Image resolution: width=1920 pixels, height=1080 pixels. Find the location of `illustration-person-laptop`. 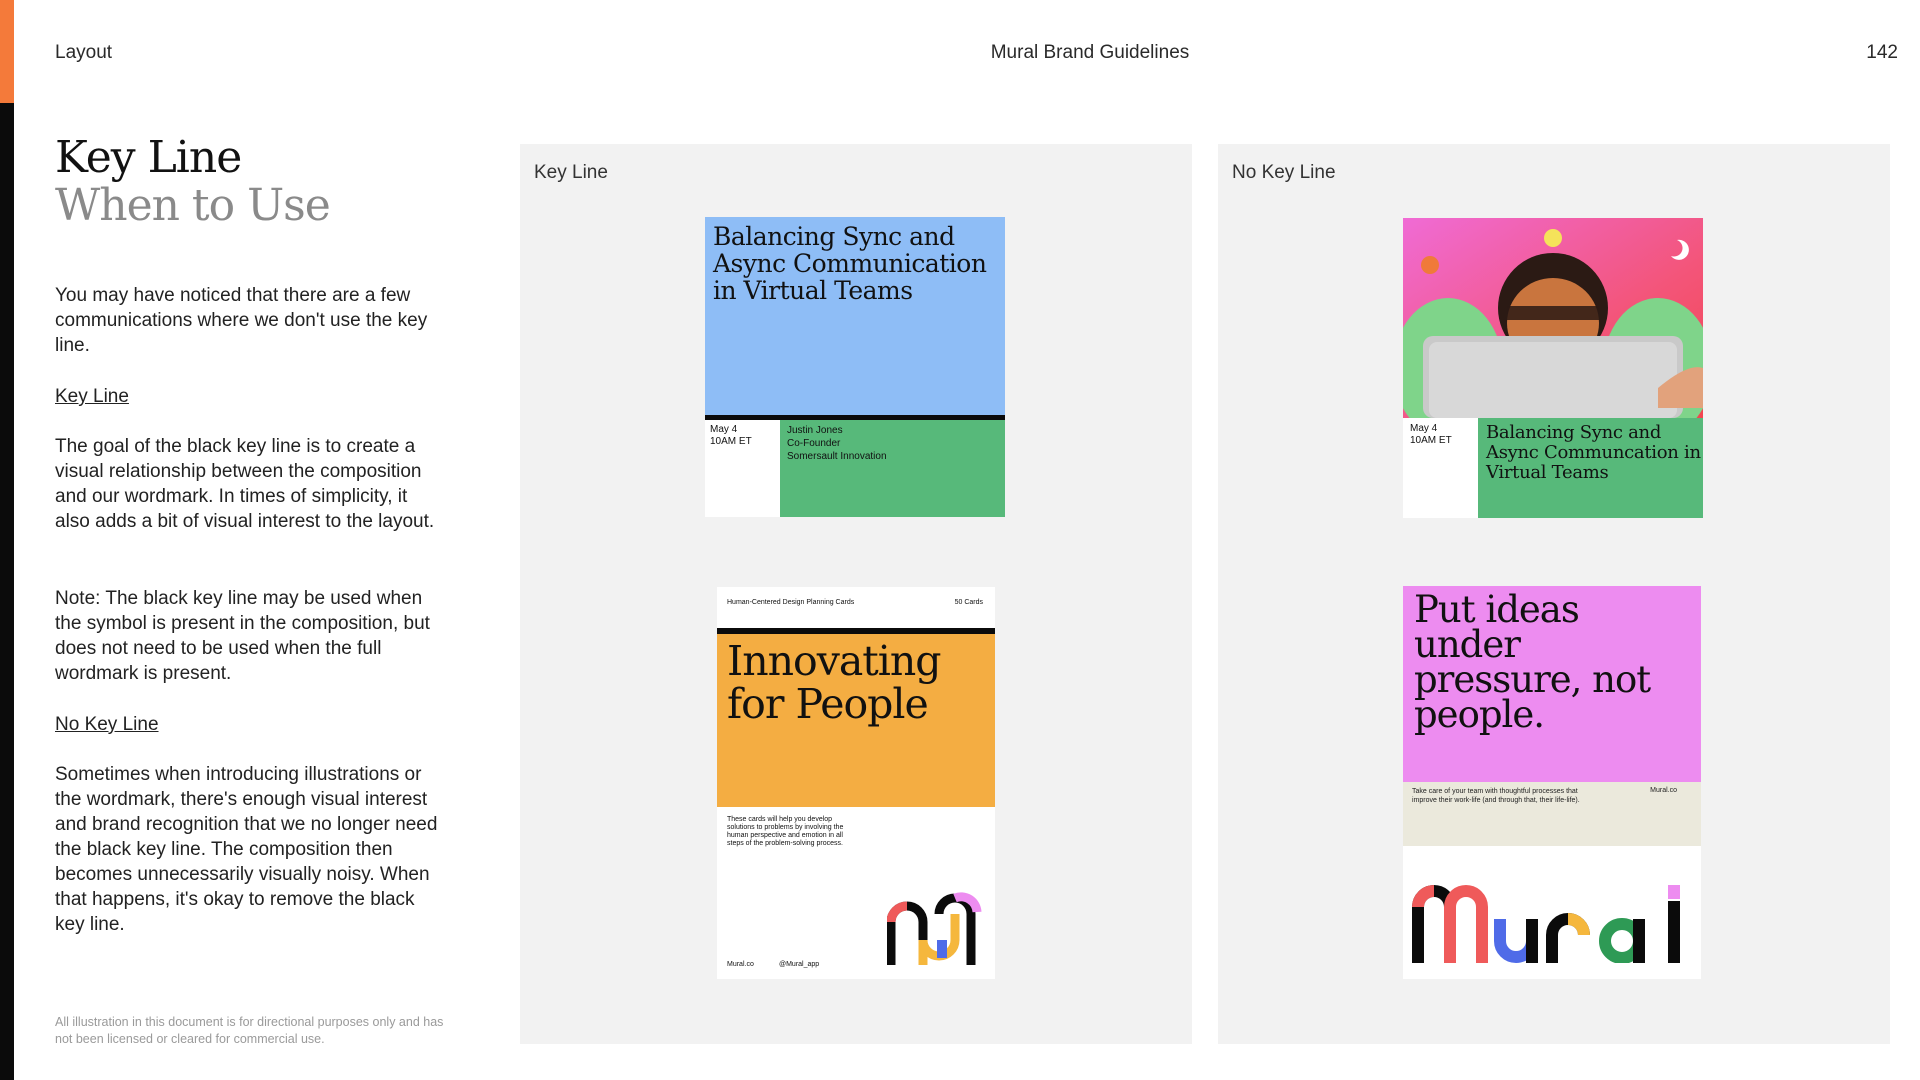

illustration-person-laptop is located at coordinates (1553, 318).